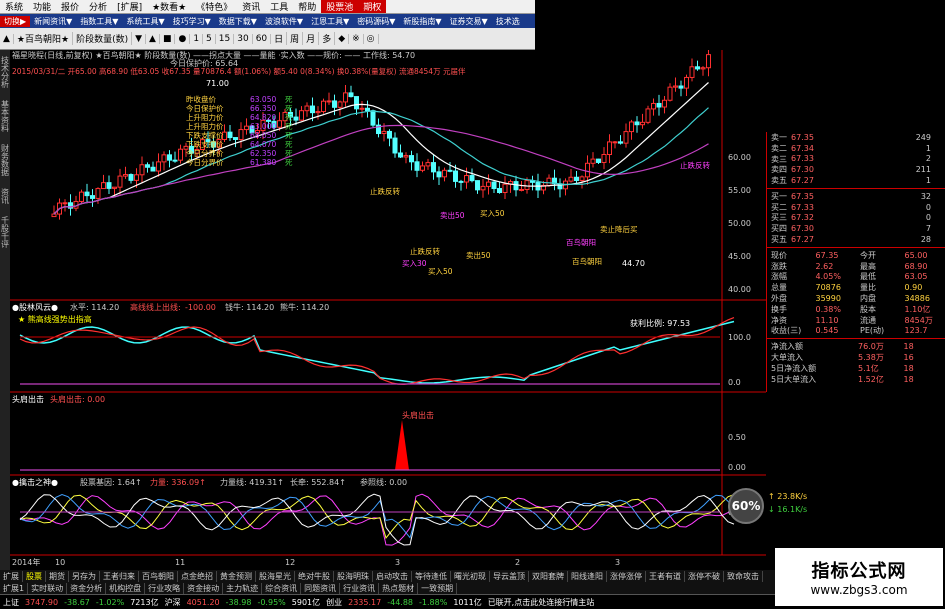  What do you see at coordinates (284, 21) in the screenshot?
I see `menu2-item: 波浪软件▼` at bounding box center [284, 21].